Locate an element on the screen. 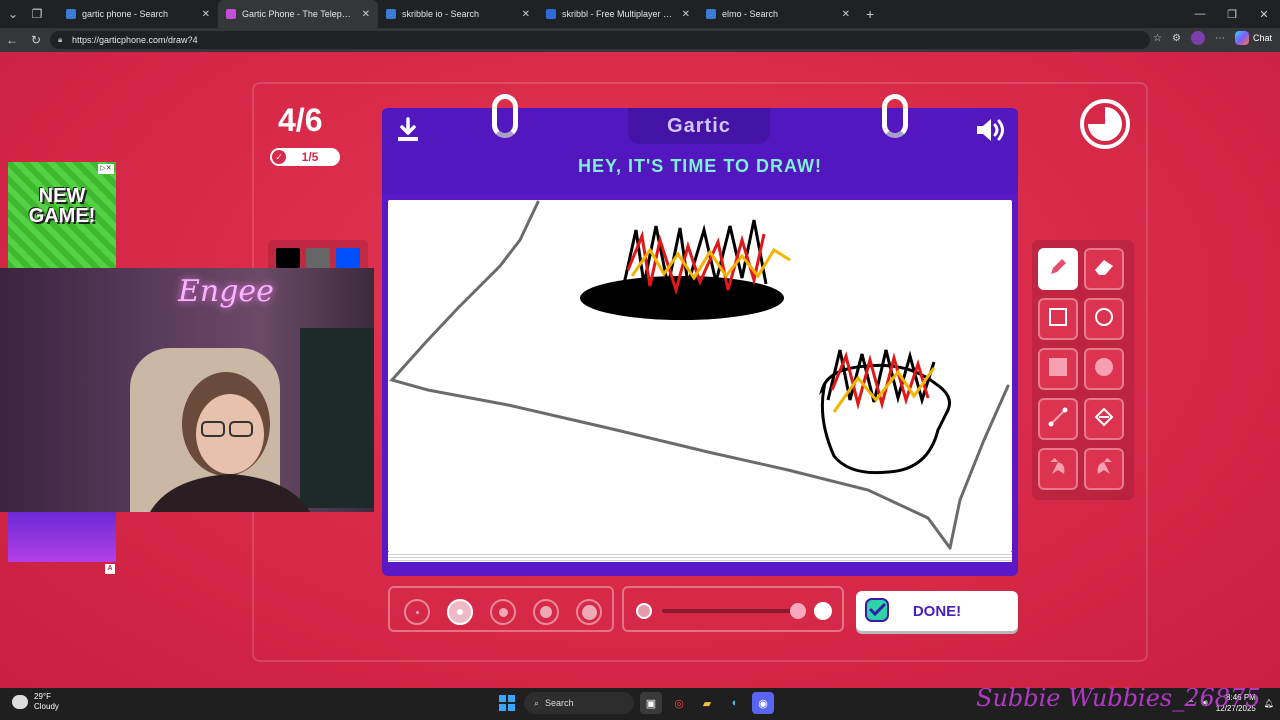 This screenshot has width=1280, height=720. pencil-icon is located at coordinates (1058, 269).